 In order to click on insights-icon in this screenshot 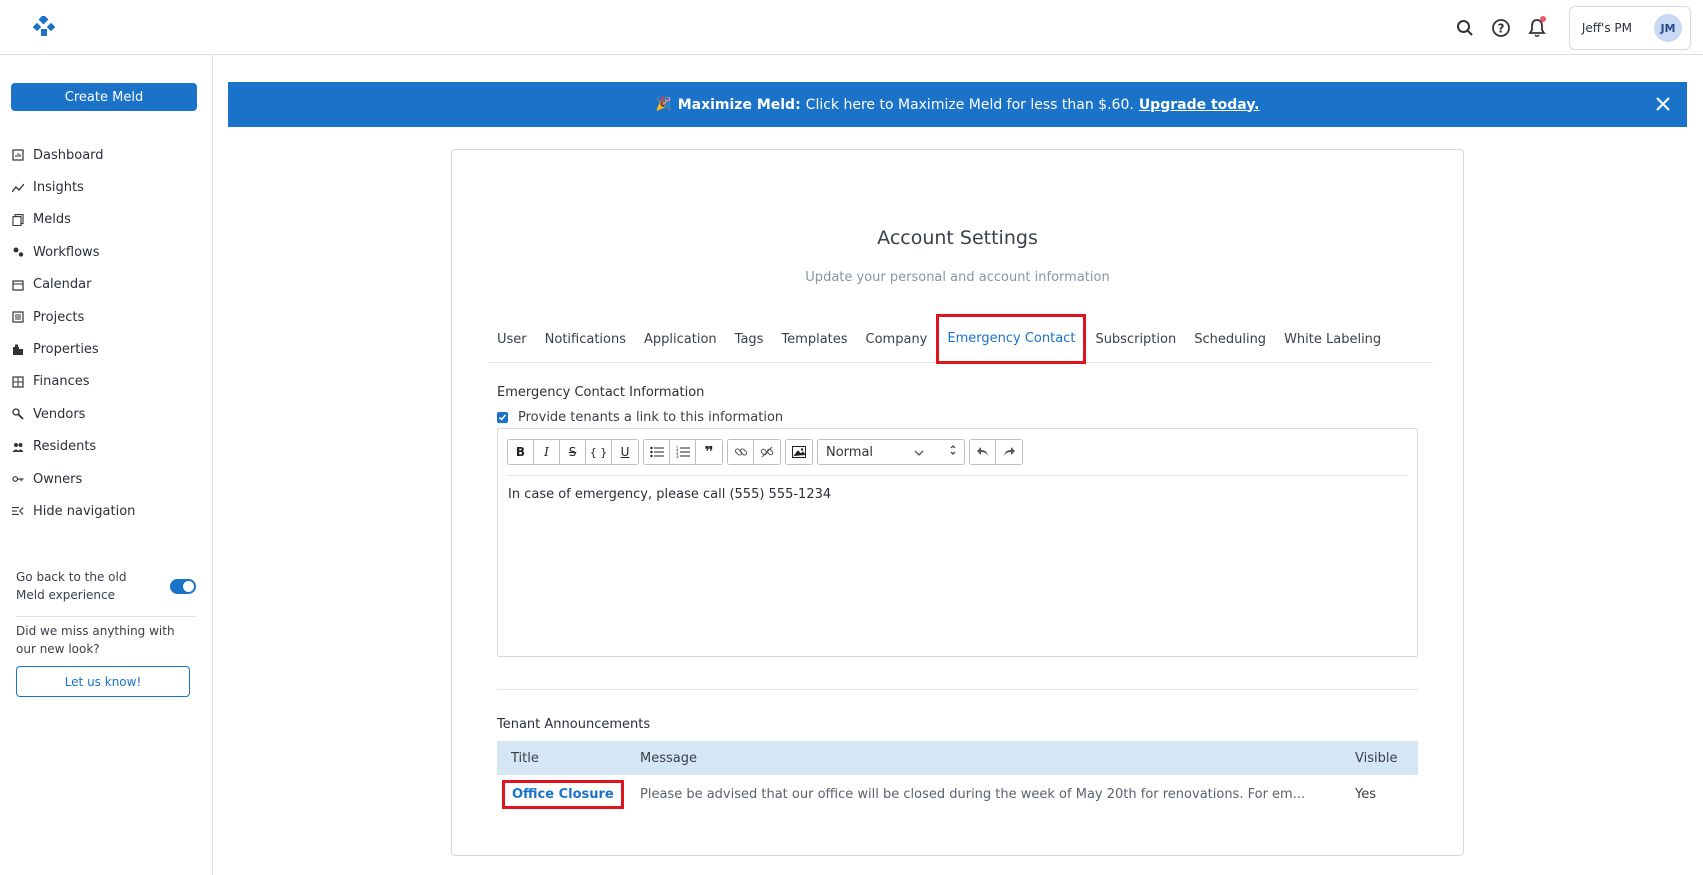, I will do `click(18, 188)`.